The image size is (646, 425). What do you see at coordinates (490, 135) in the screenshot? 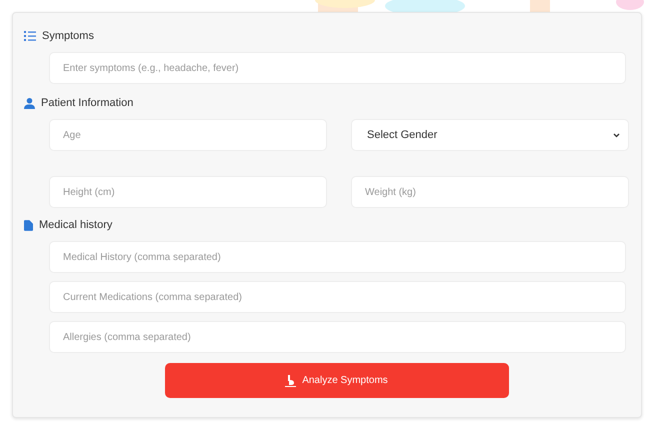
I see `gender-select: Select Gender` at bounding box center [490, 135].